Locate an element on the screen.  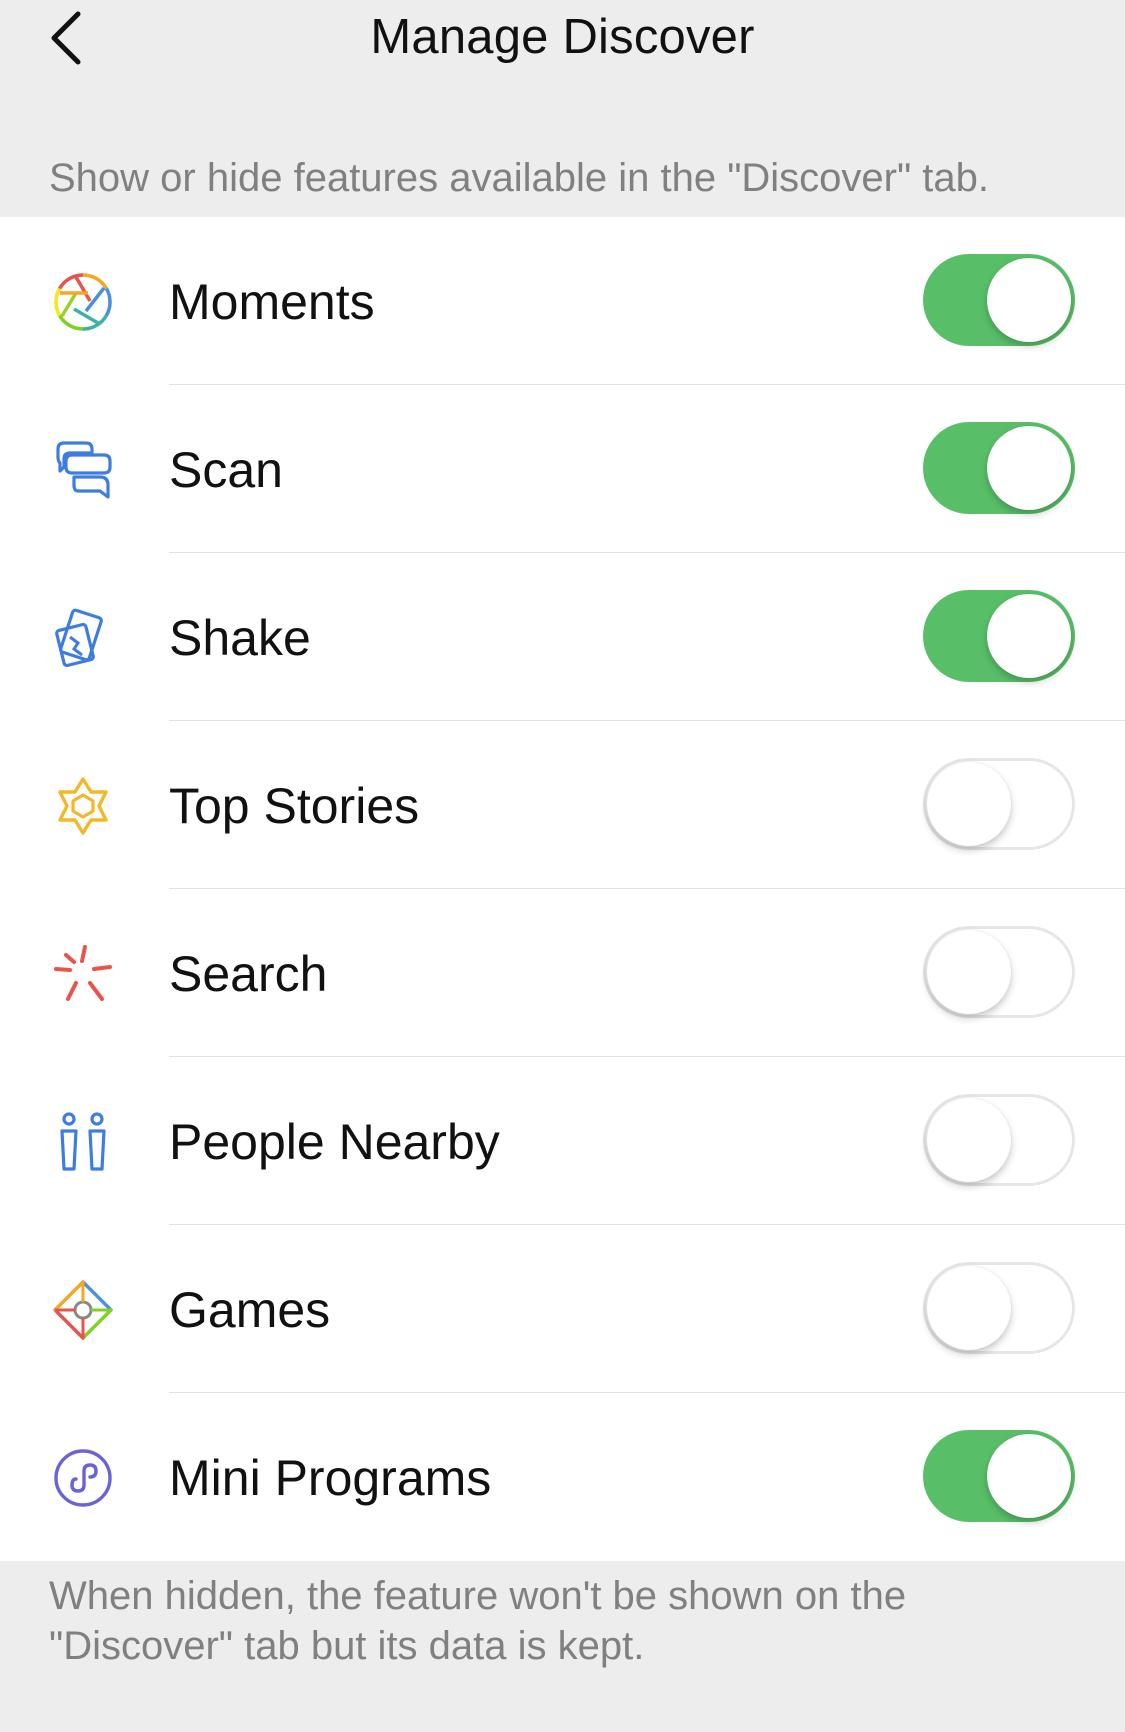
list-item-mini-programs: Mini Programs is located at coordinates (562, 1477).